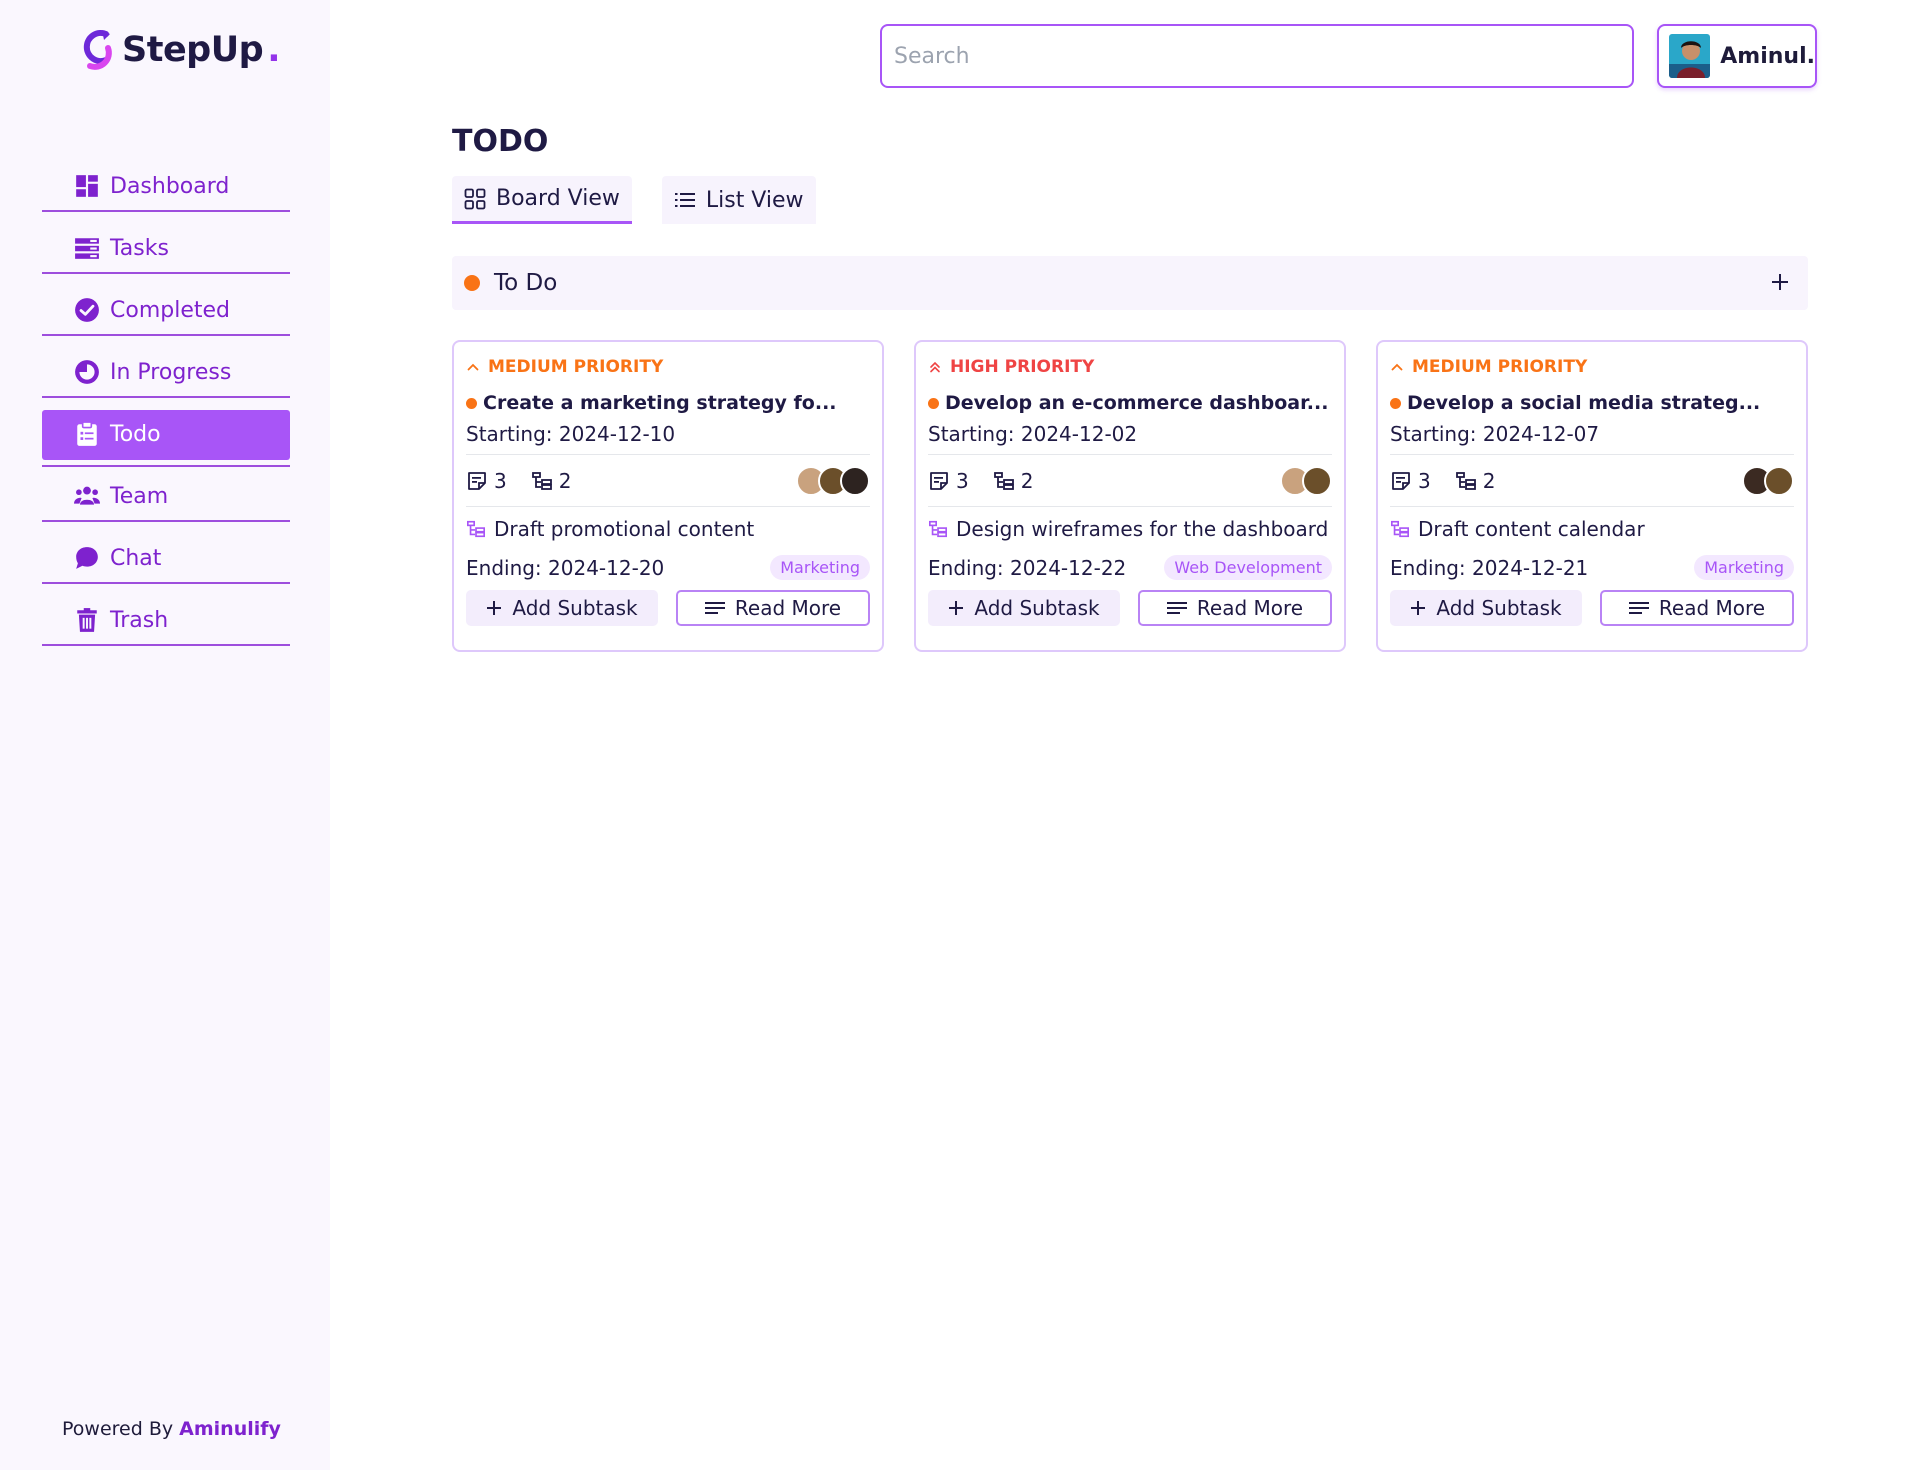 This screenshot has height=1470, width=1920. I want to click on end-date: Ending: 2024-12-21, so click(1489, 567).